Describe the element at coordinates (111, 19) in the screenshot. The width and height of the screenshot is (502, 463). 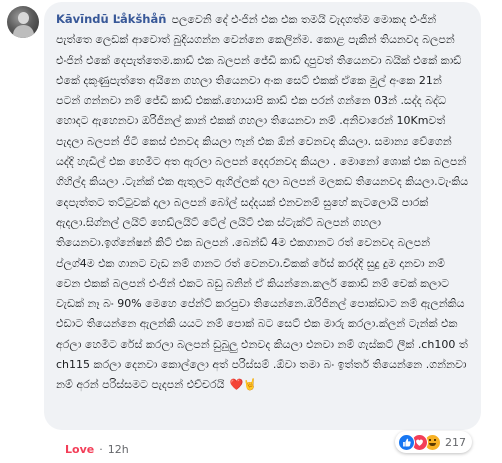
I see `comment-author: Kāvīndū Ŀåkšhåñ` at that location.